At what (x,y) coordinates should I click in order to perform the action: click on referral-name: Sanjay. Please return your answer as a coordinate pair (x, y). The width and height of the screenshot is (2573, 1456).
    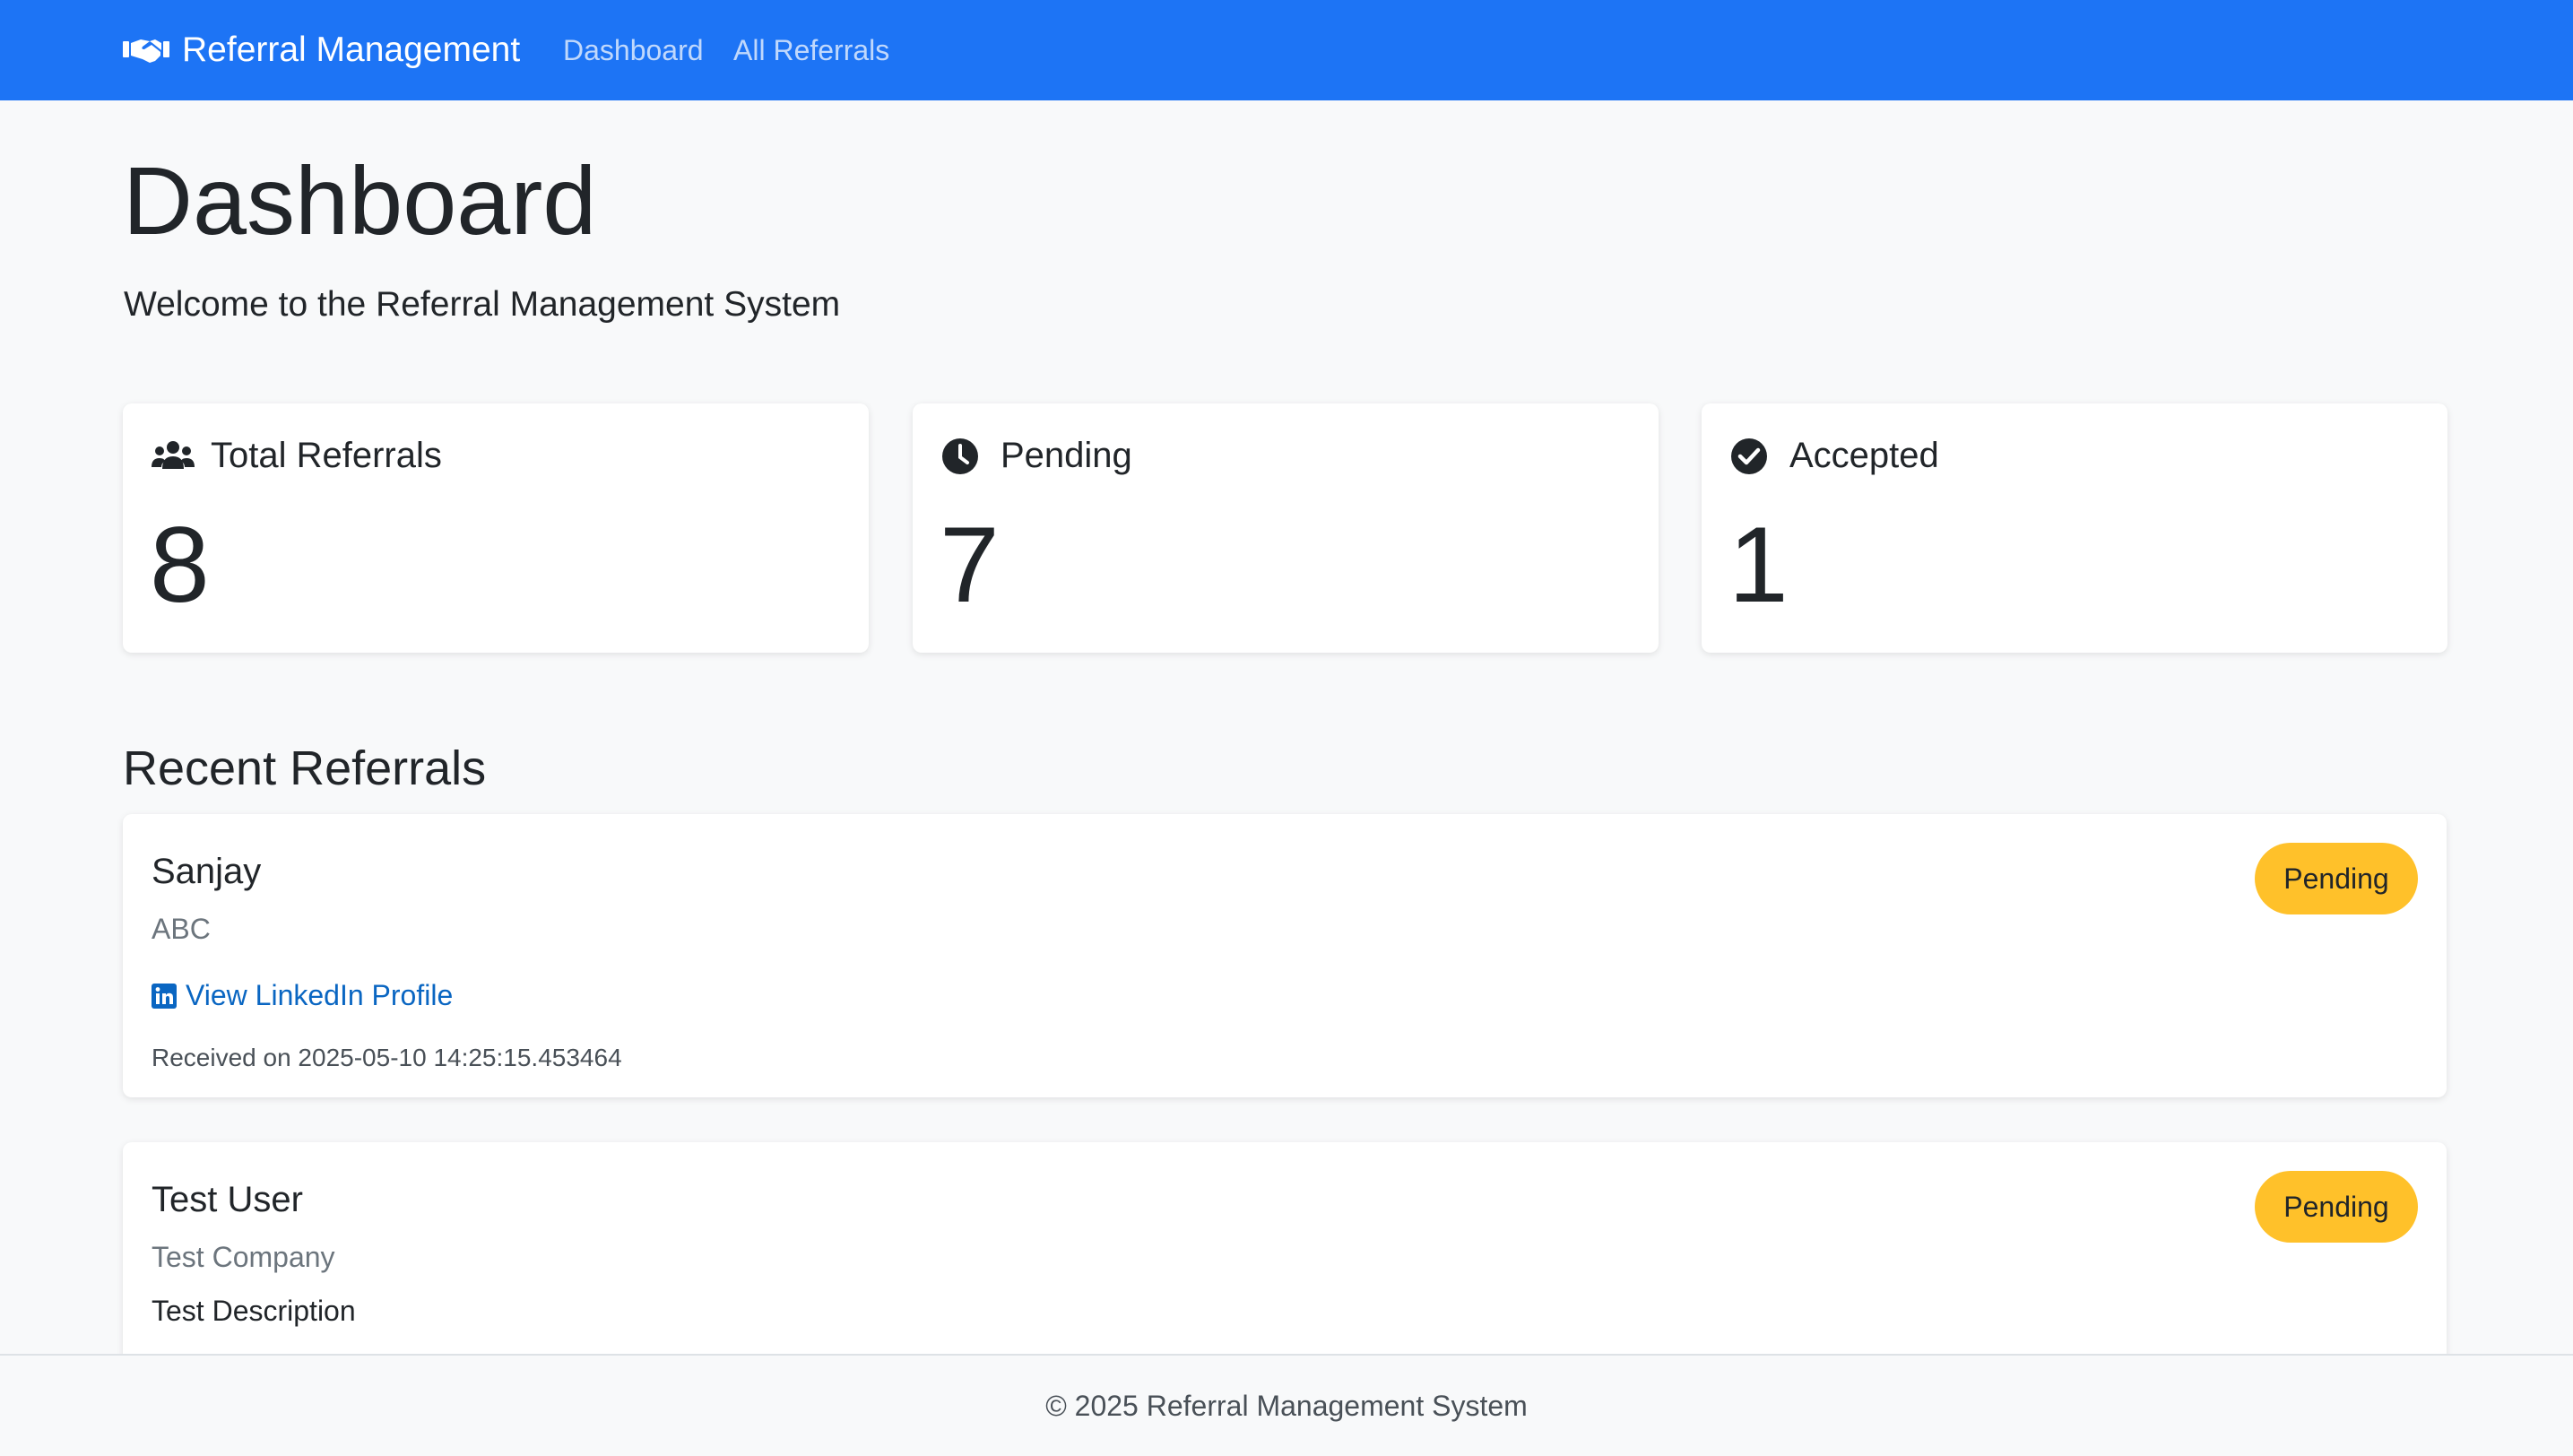
    Looking at the image, I should click on (207, 872).